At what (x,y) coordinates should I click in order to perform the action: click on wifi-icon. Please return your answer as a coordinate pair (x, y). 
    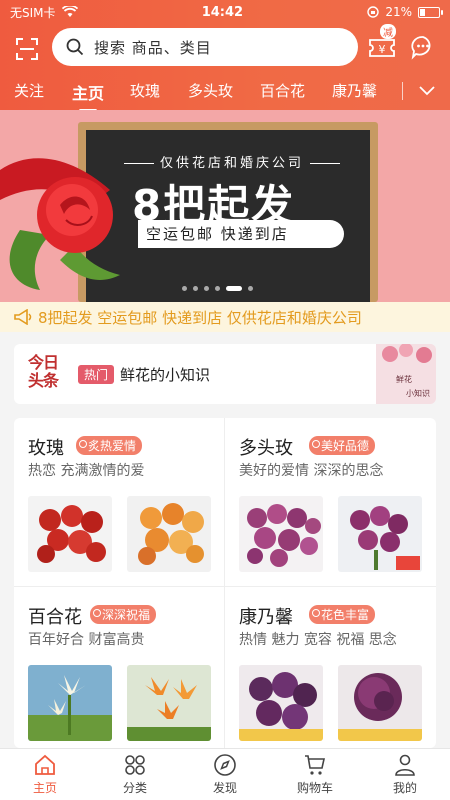
    Looking at the image, I should click on (69, 11).